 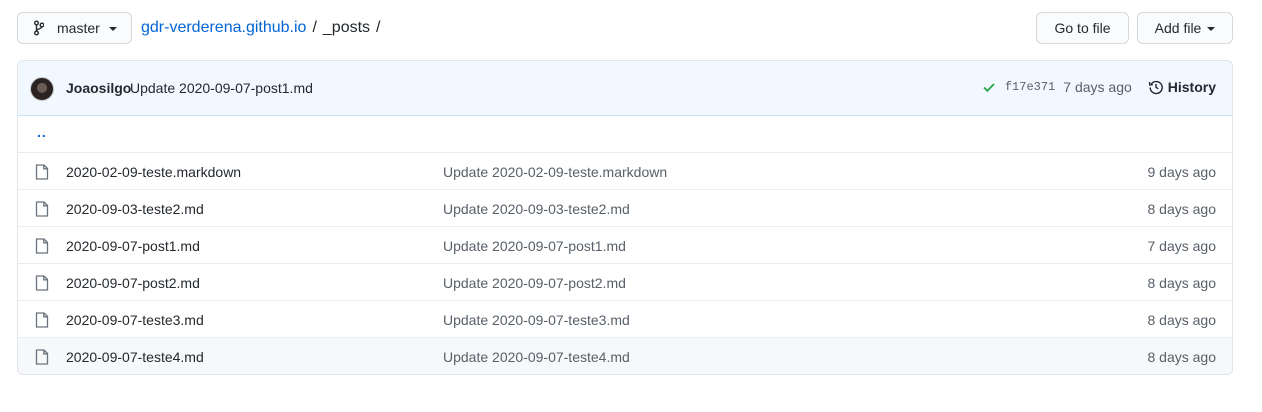 What do you see at coordinates (135, 357) in the screenshot?
I see `file-name-link: 2020-09-07-teste4.md` at bounding box center [135, 357].